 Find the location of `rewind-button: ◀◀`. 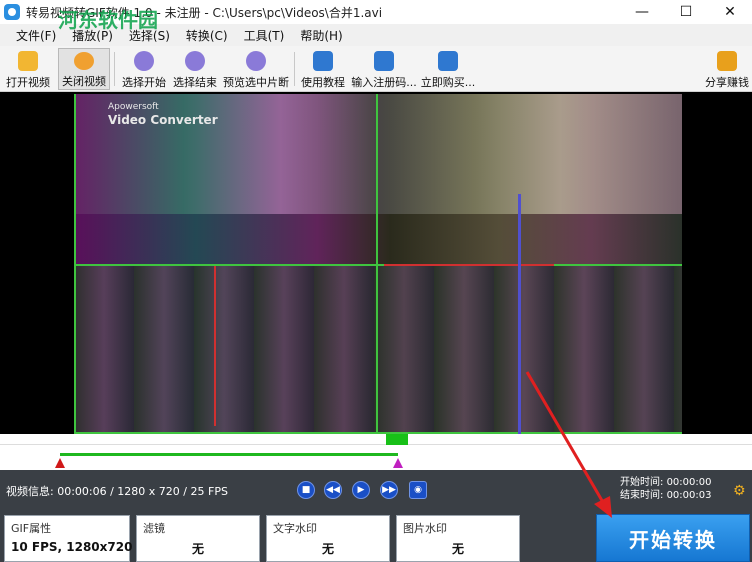

rewind-button: ◀◀ is located at coordinates (333, 490).